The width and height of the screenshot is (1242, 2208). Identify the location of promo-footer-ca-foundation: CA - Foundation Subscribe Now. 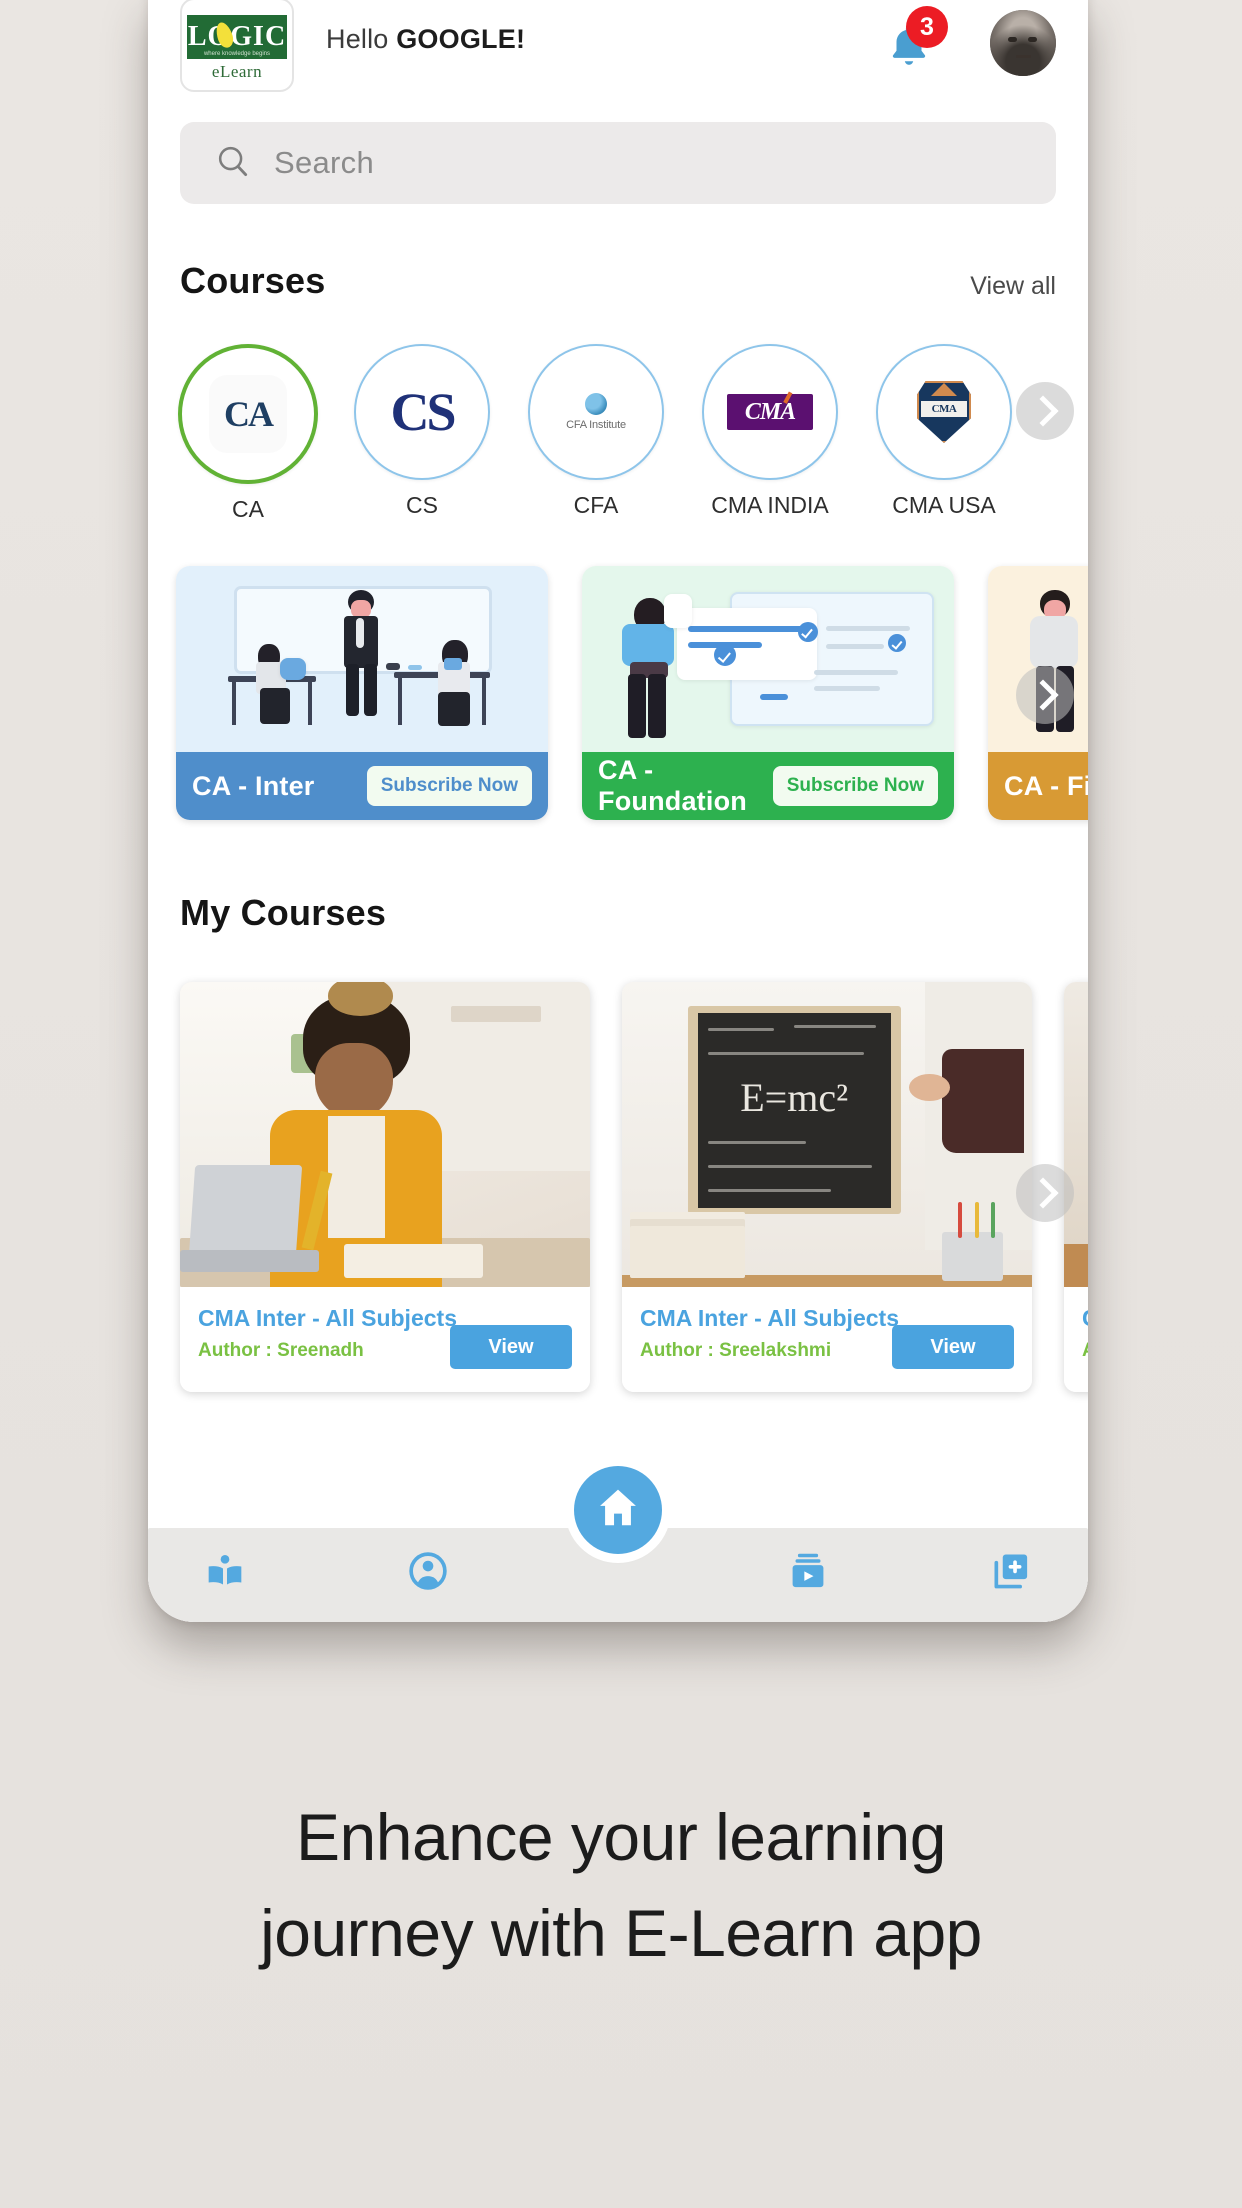
(768, 786).